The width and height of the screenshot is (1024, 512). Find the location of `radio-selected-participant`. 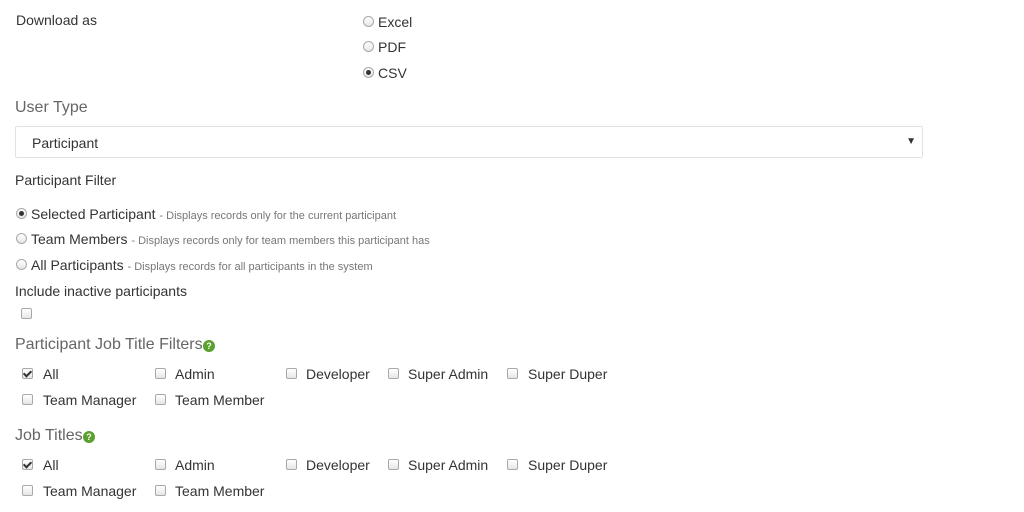

radio-selected-participant is located at coordinates (21, 213).